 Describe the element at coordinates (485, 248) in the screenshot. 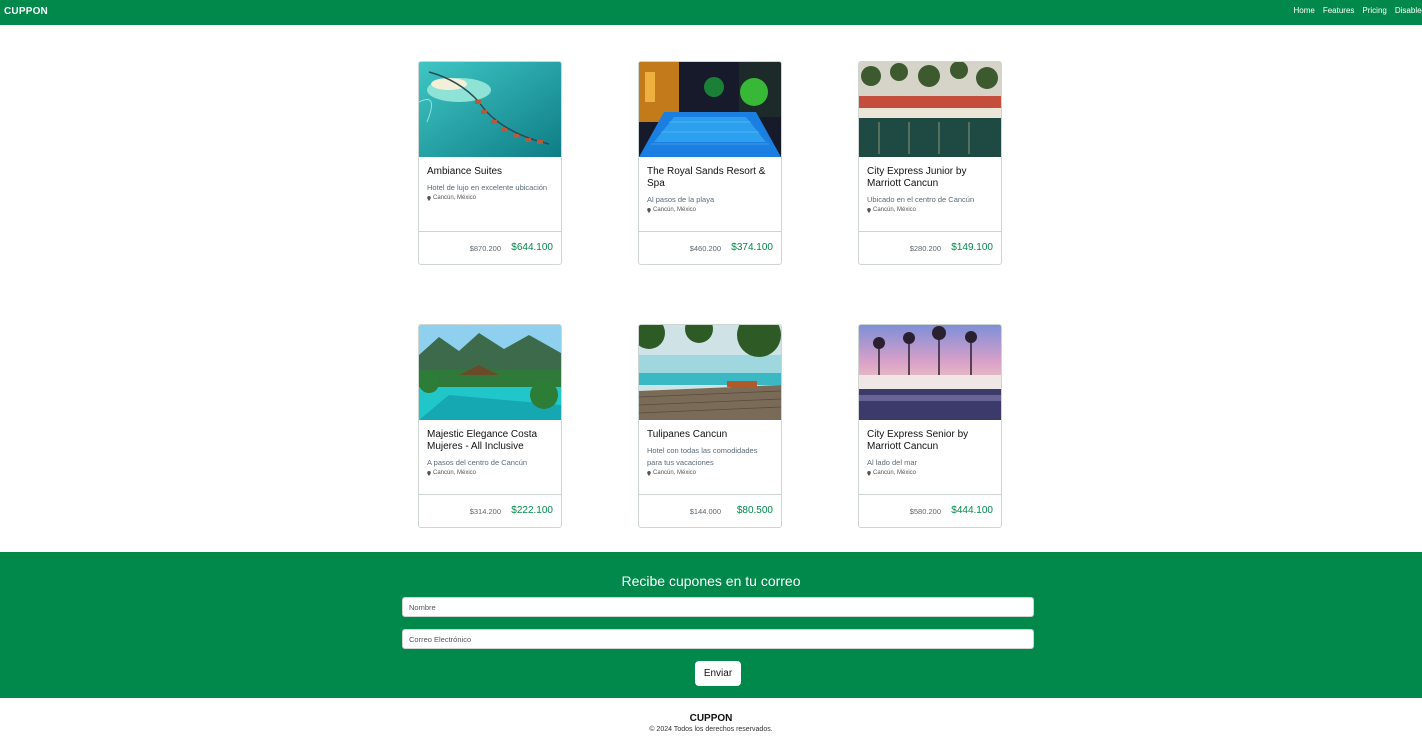

I see `hotel-old-price: $870.200` at that location.